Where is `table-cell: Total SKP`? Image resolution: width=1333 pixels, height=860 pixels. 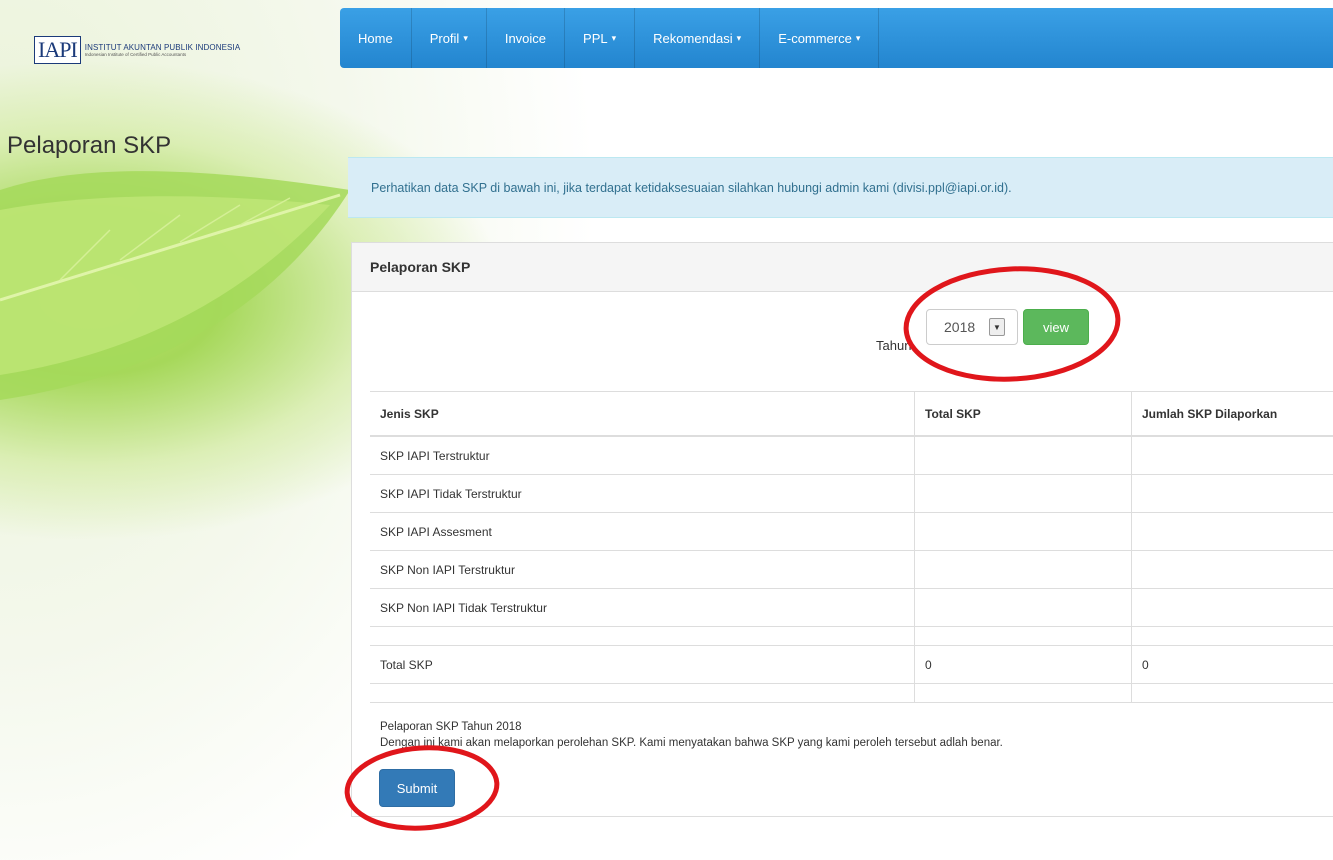 table-cell: Total SKP is located at coordinates (642, 664).